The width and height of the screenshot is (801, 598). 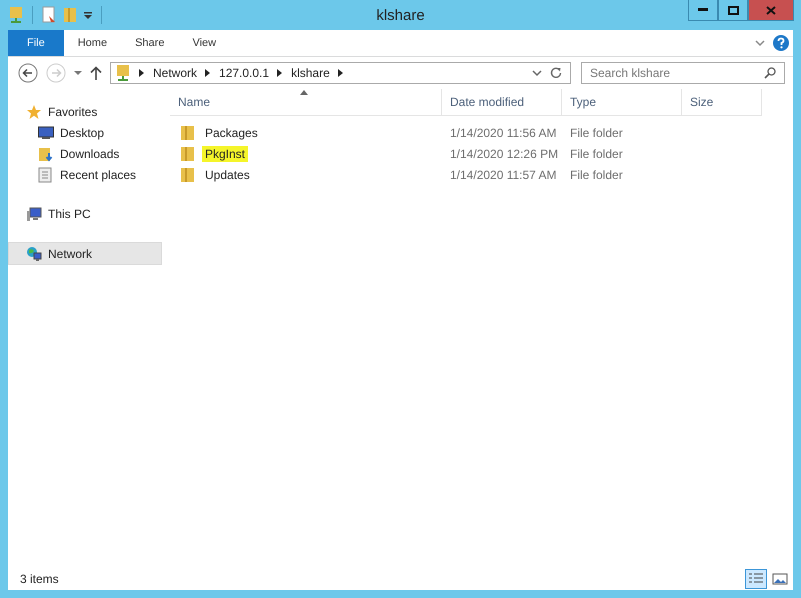 I want to click on breadcrumb: Network, so click(x=175, y=73).